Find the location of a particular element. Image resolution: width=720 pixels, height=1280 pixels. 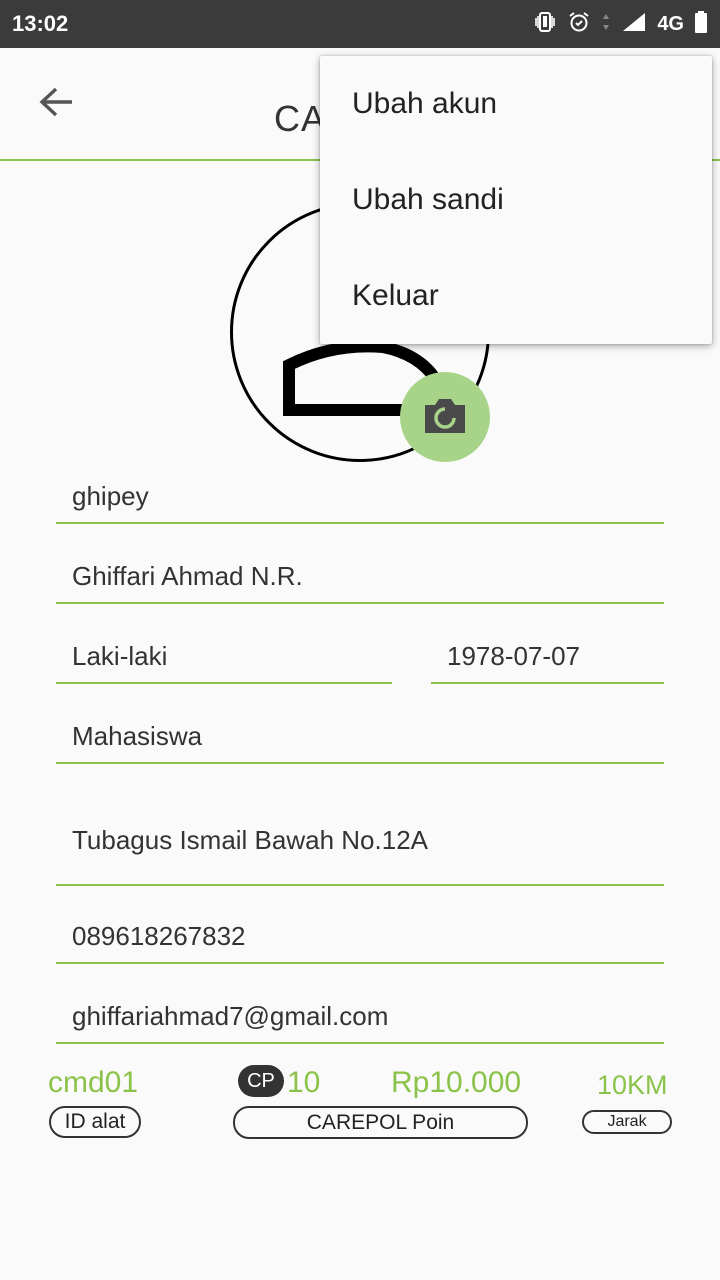

signal-icon is located at coordinates (634, 24).